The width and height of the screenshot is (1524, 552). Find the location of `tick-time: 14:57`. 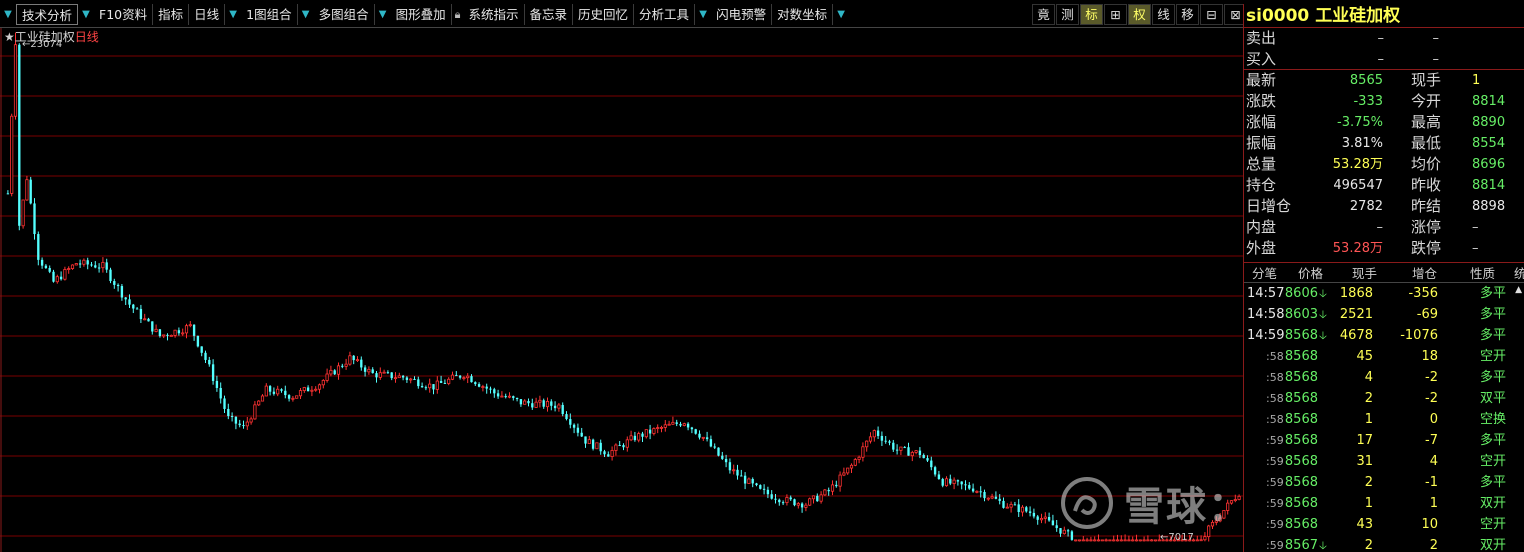

tick-time: 14:57 is located at coordinates (1266, 293).